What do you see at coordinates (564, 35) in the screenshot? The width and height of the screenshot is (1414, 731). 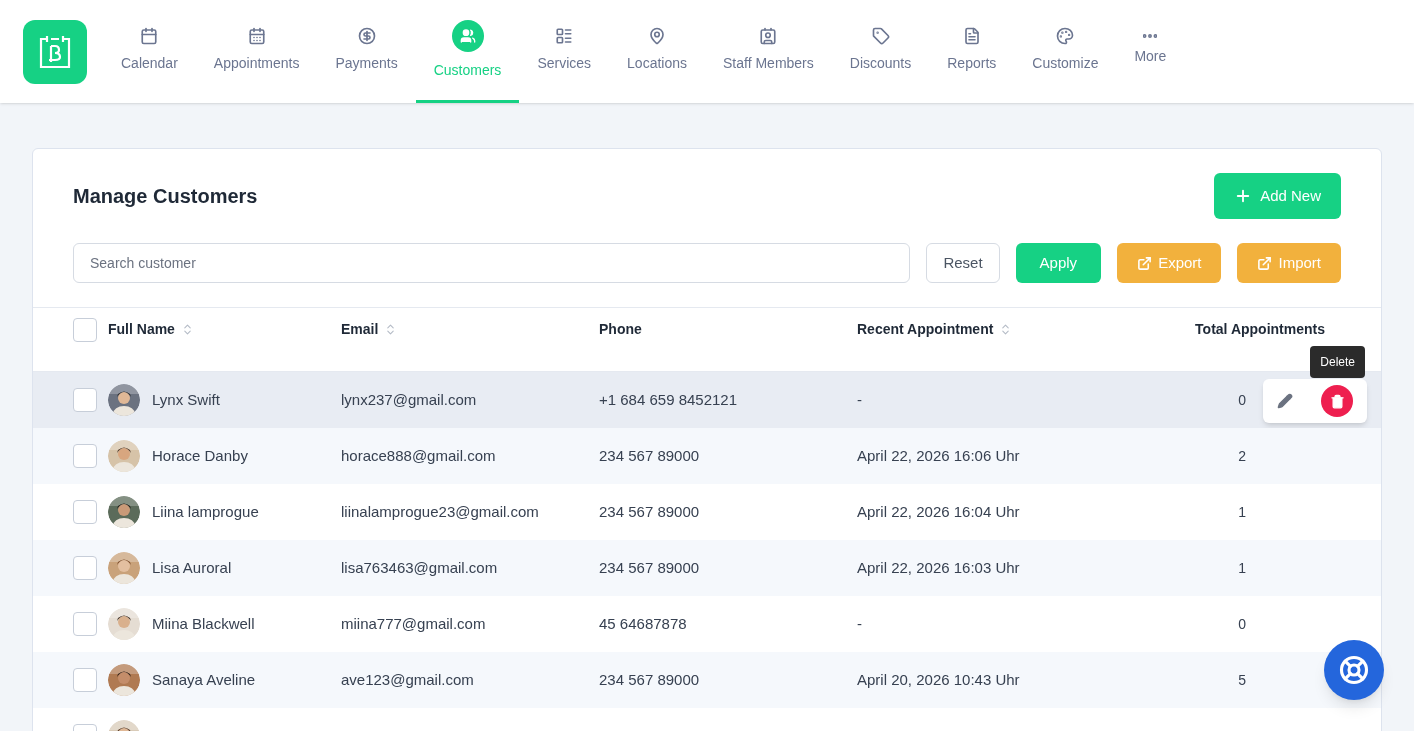 I see `list-icon` at bounding box center [564, 35].